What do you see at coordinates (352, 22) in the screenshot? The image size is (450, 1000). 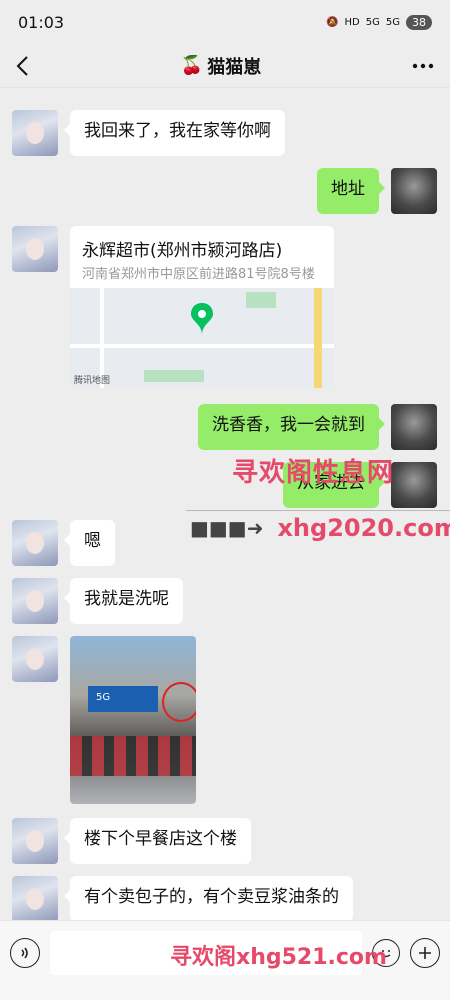 I see `hd-badge: HD` at bounding box center [352, 22].